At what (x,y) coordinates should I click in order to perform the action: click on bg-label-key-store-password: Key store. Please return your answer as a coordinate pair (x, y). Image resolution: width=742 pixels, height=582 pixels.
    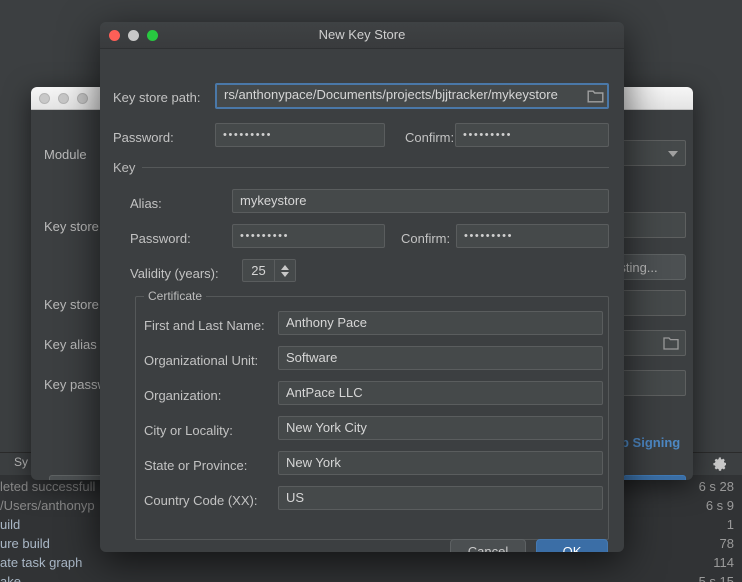
    Looking at the image, I should click on (71, 304).